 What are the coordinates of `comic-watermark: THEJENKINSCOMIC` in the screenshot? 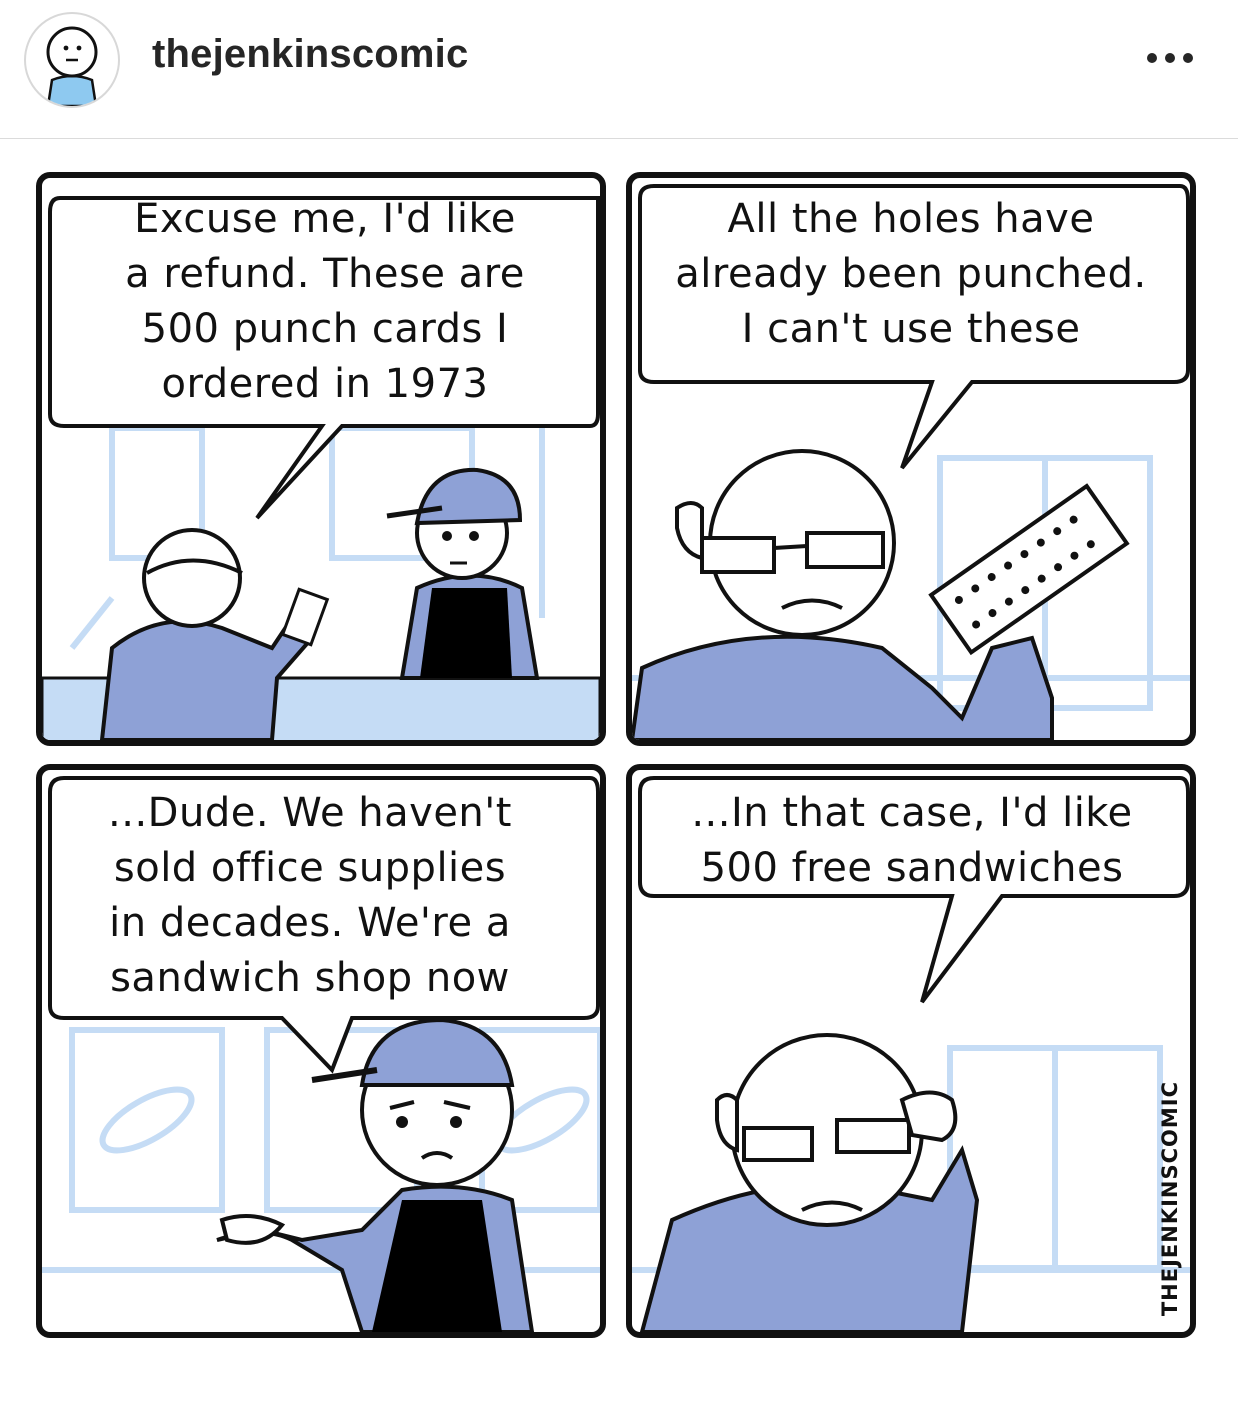 It's located at (1170, 1198).